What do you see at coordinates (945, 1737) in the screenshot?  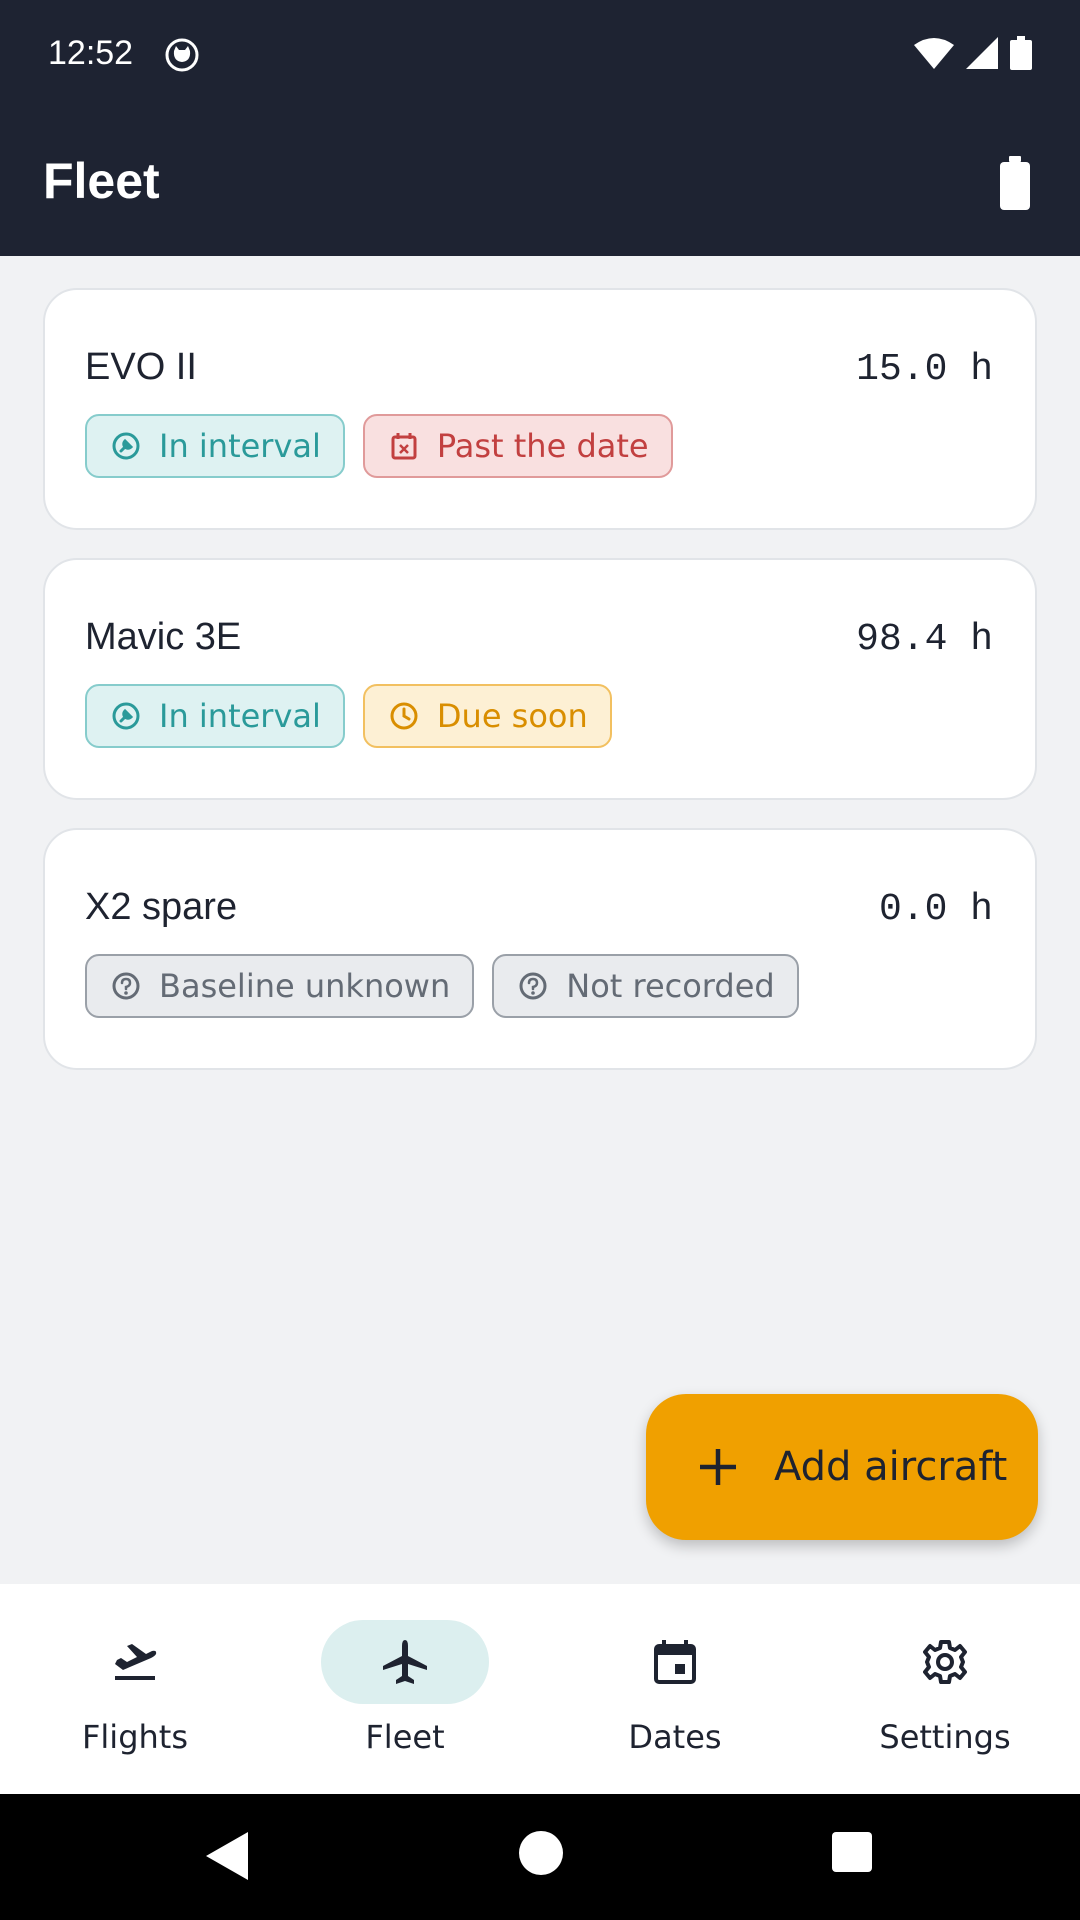 I see `nav-label: Settings` at bounding box center [945, 1737].